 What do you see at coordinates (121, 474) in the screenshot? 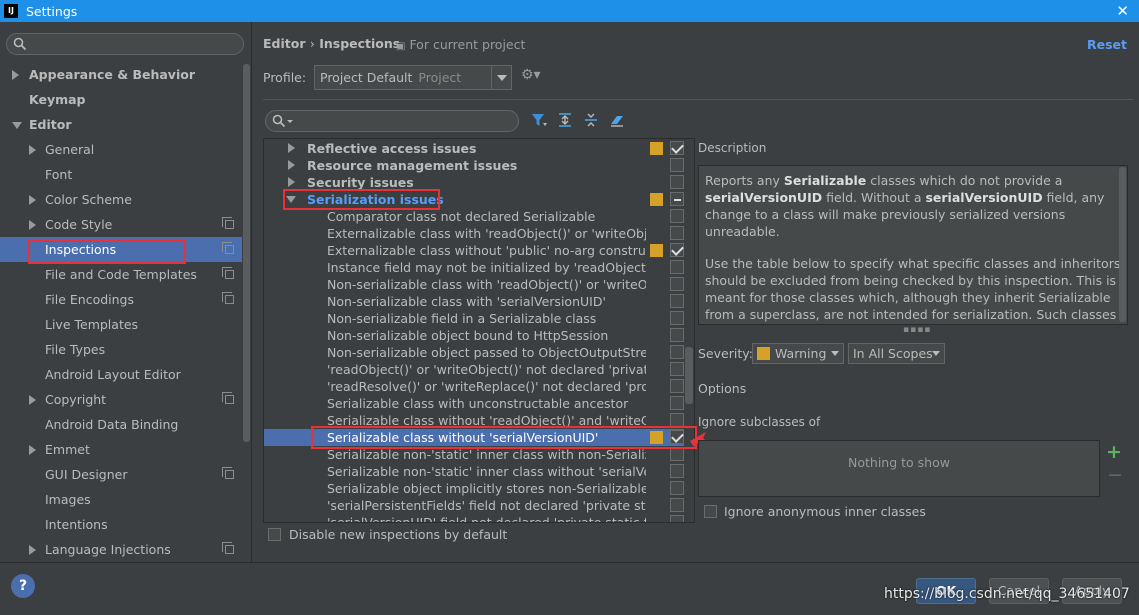
I see `sidebar-item-gui-designer: GUI Designer` at bounding box center [121, 474].